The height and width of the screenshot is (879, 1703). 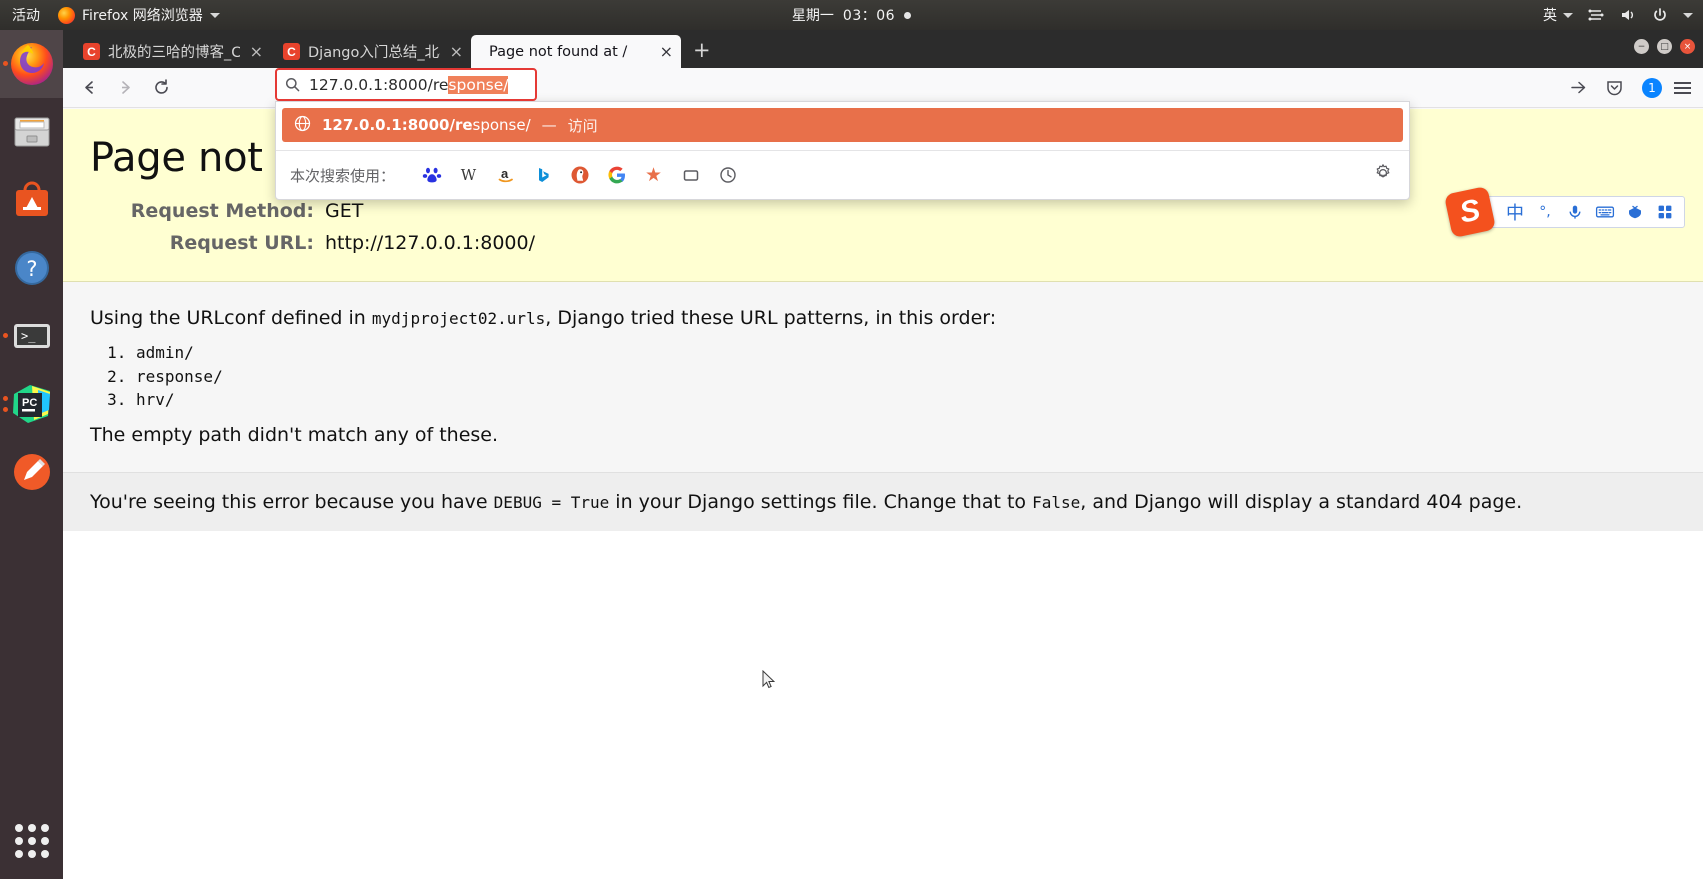 I want to click on address-bar: 127.0.0.1:8000/response/, so click(x=406, y=84).